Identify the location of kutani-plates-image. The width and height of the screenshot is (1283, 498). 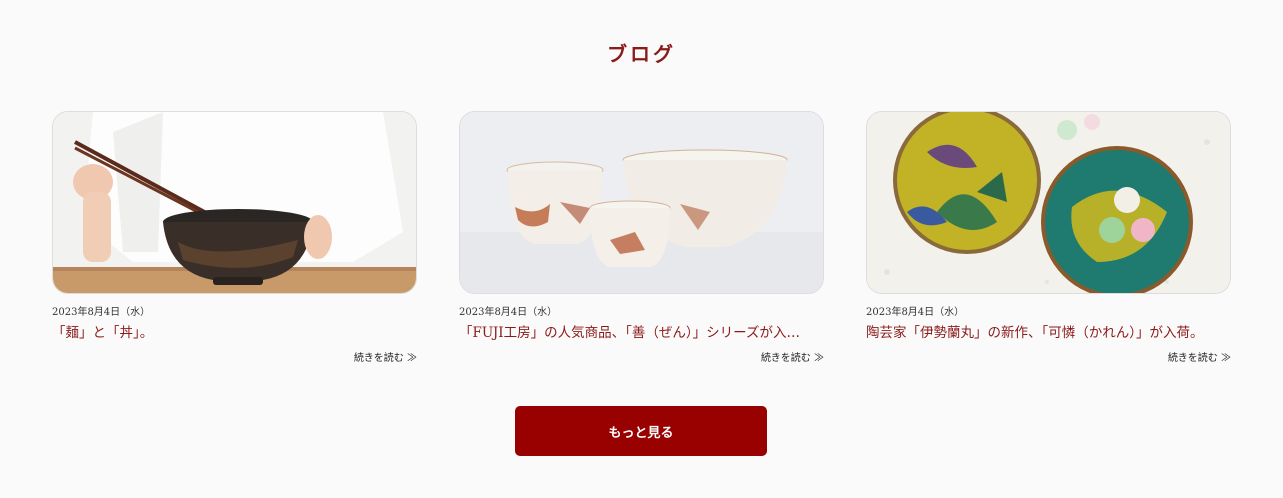
(1048, 202).